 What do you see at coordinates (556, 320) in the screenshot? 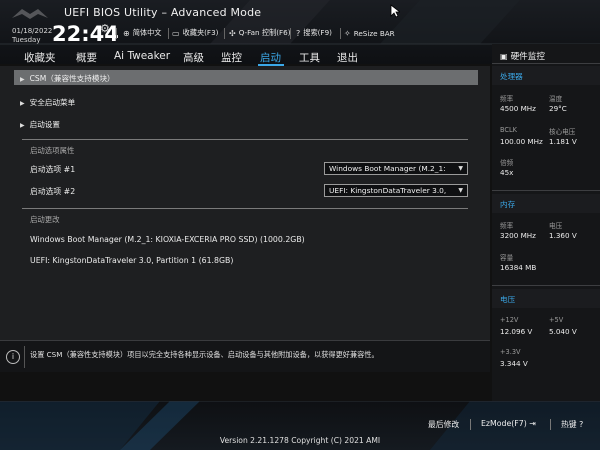
I see `v5-label: +5V` at bounding box center [556, 320].